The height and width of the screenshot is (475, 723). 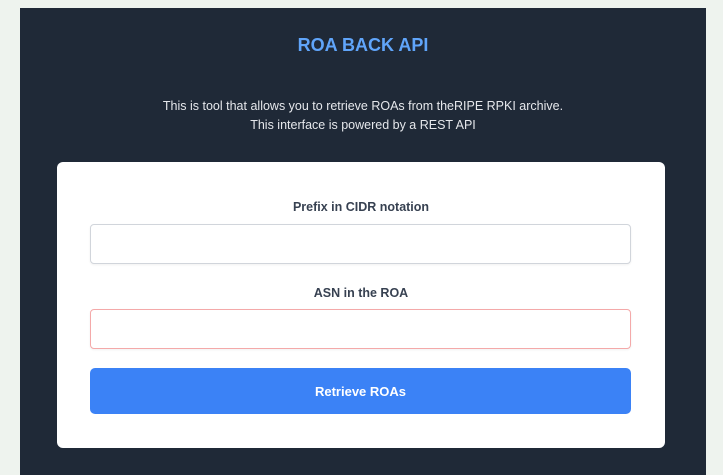 I want to click on prefix-input, so click(x=360, y=244).